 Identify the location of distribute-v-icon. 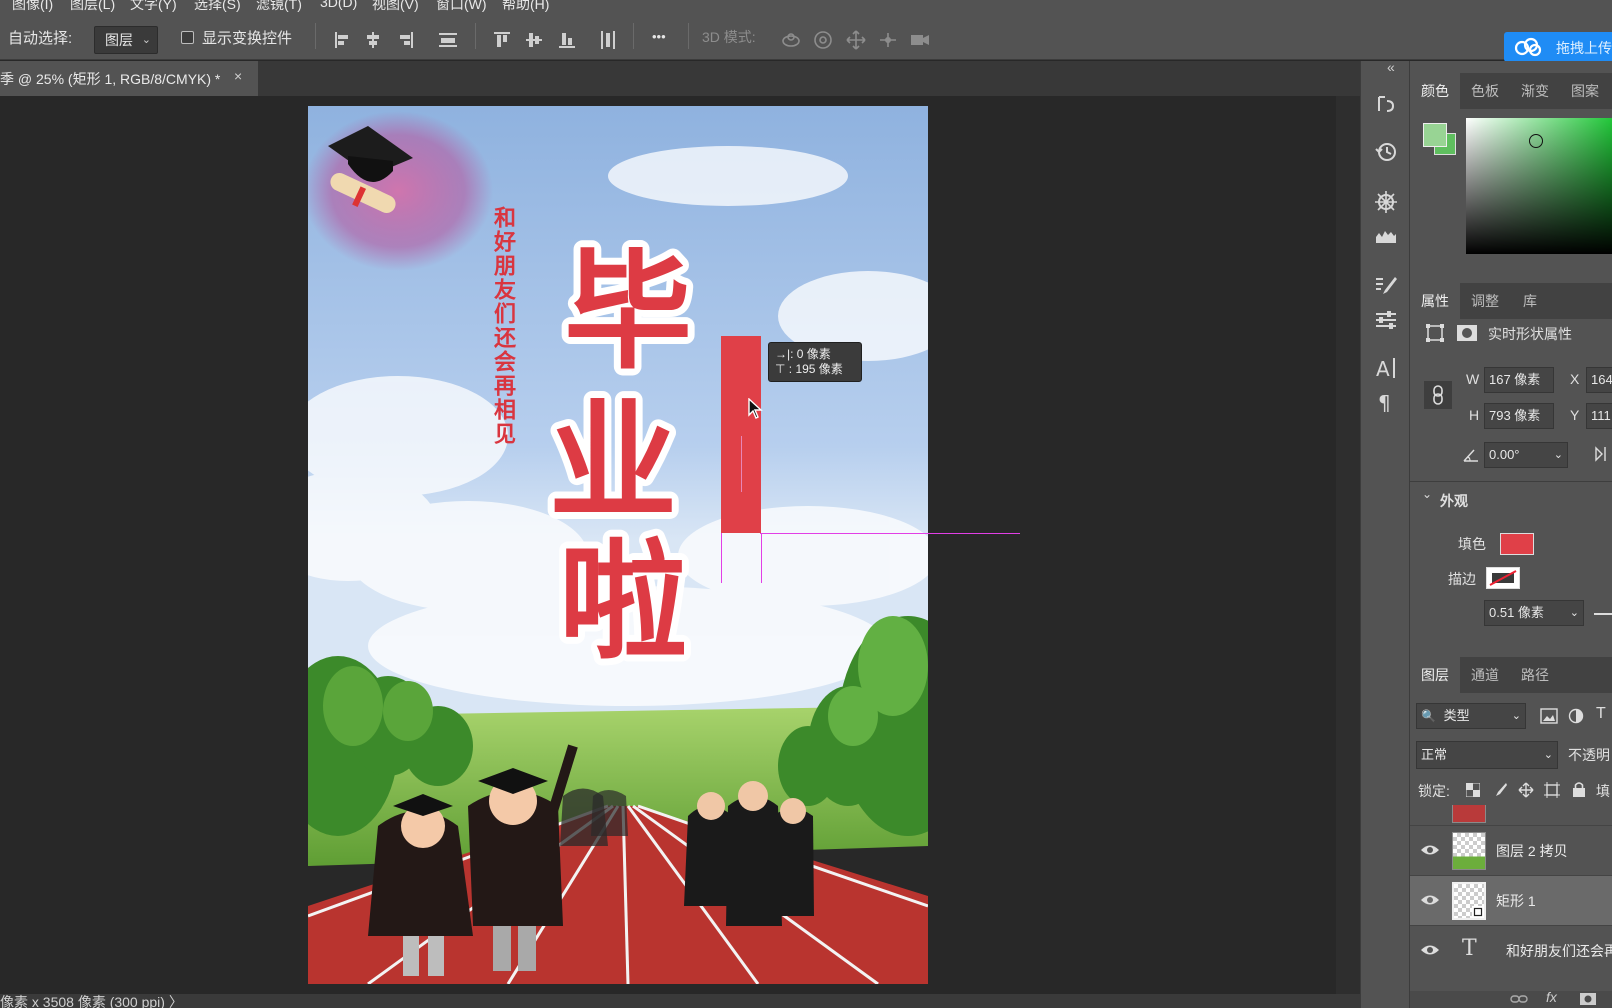
(608, 40).